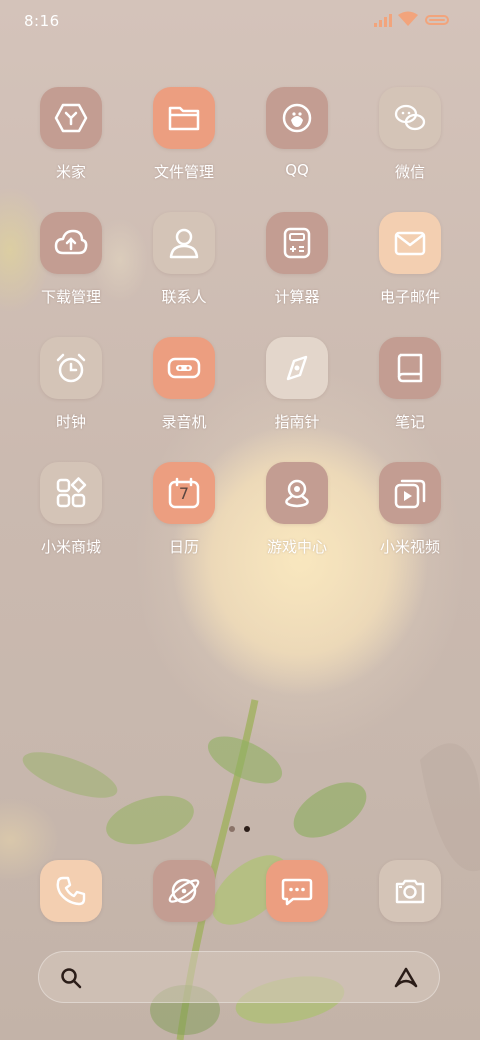 The height and width of the screenshot is (1040, 480). What do you see at coordinates (297, 243) in the screenshot?
I see `calculator-icon` at bounding box center [297, 243].